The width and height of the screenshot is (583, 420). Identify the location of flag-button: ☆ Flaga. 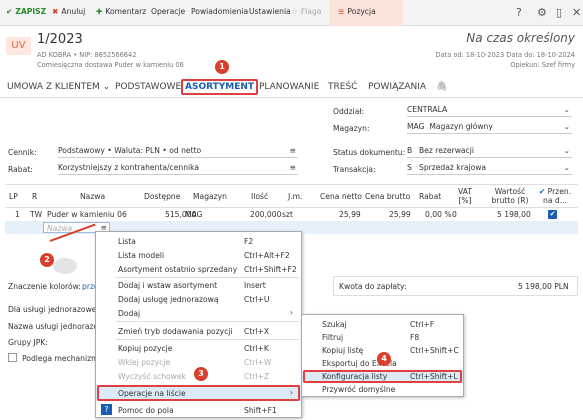
(306, 11).